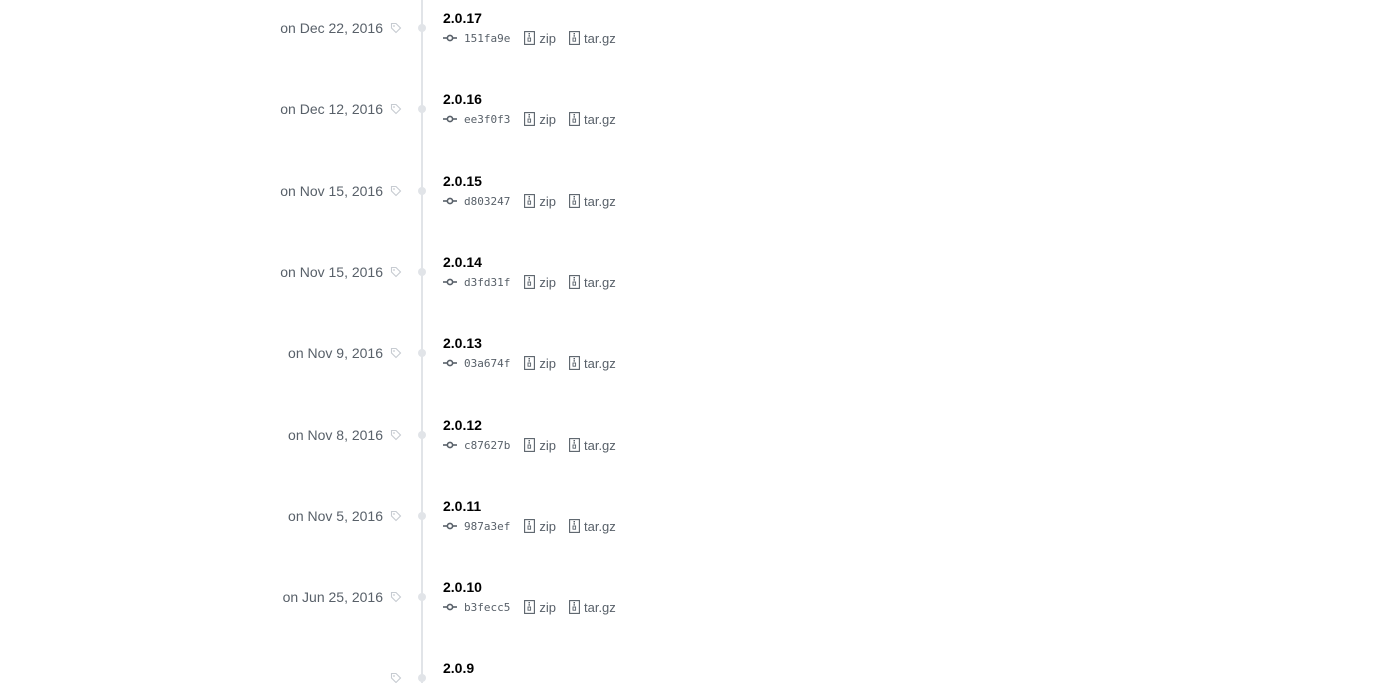 The width and height of the screenshot is (1379, 683). What do you see at coordinates (462, 506) in the screenshot?
I see `release-tag-link: 2.0.11` at bounding box center [462, 506].